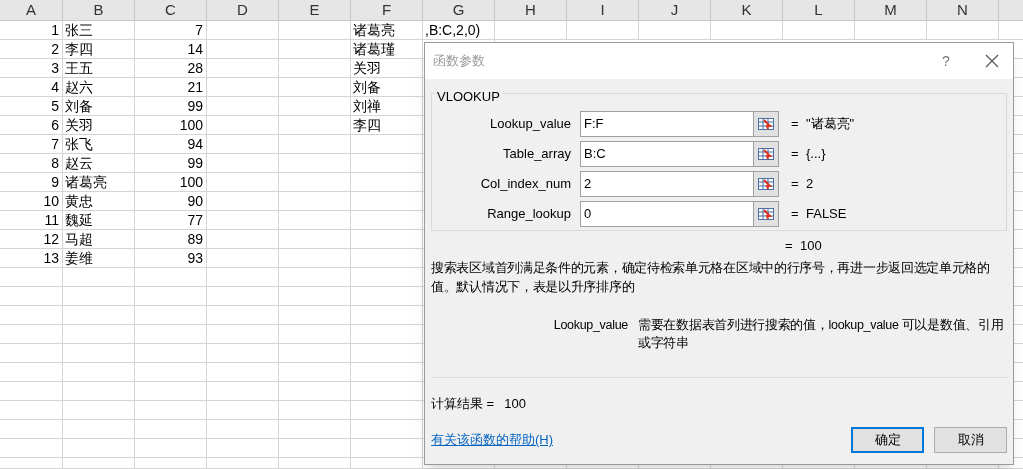 Image resolution: width=1023 pixels, height=469 pixels. What do you see at coordinates (667, 154) in the screenshot?
I see `argument-input: B:C` at bounding box center [667, 154].